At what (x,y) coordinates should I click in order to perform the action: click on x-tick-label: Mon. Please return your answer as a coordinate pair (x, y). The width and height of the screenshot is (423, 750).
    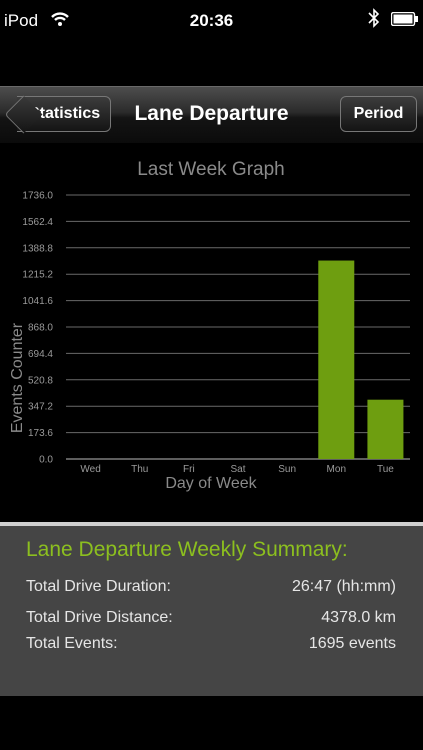
    Looking at the image, I should click on (336, 469).